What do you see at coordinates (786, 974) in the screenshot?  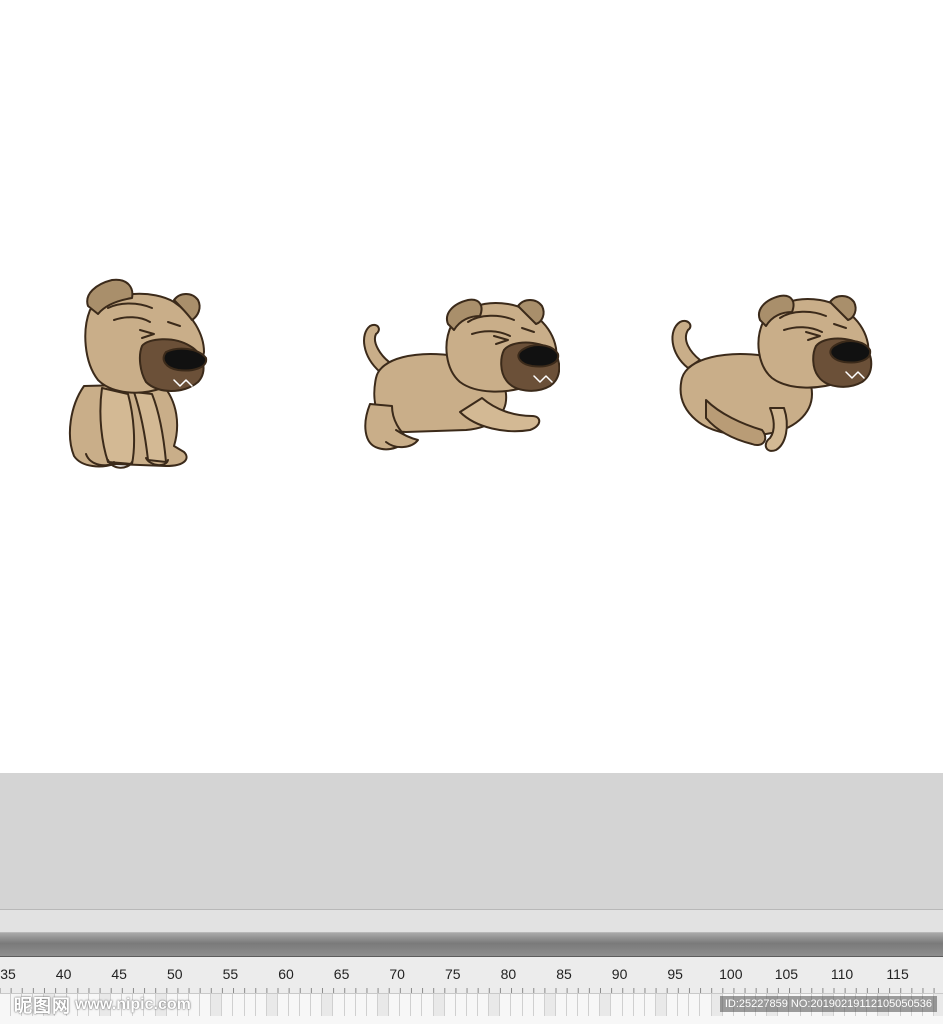 I see `ruler-label: 105` at bounding box center [786, 974].